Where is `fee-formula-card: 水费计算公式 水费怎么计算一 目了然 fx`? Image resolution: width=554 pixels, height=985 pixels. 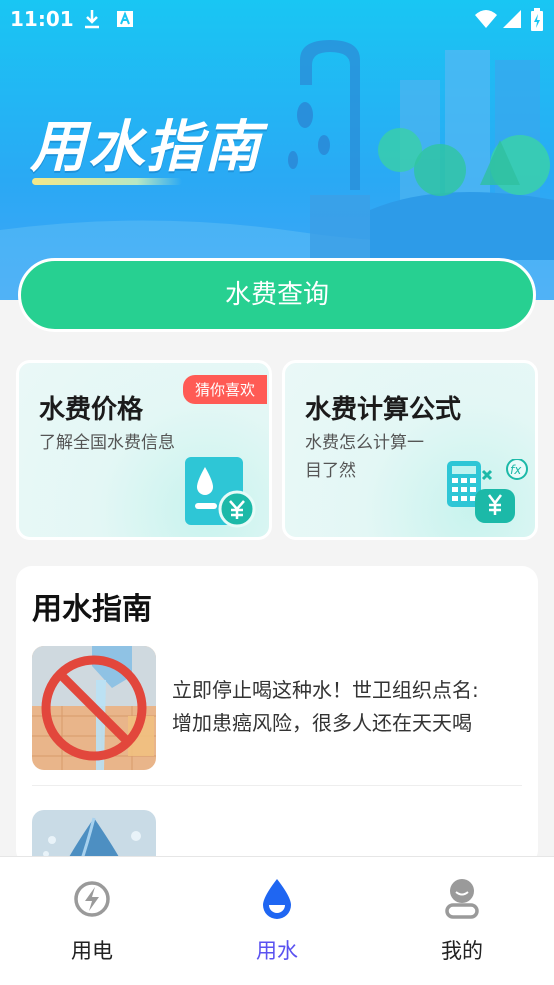
fee-formula-card: 水费计算公式 水费怎么计算一 目了然 fx is located at coordinates (410, 450).